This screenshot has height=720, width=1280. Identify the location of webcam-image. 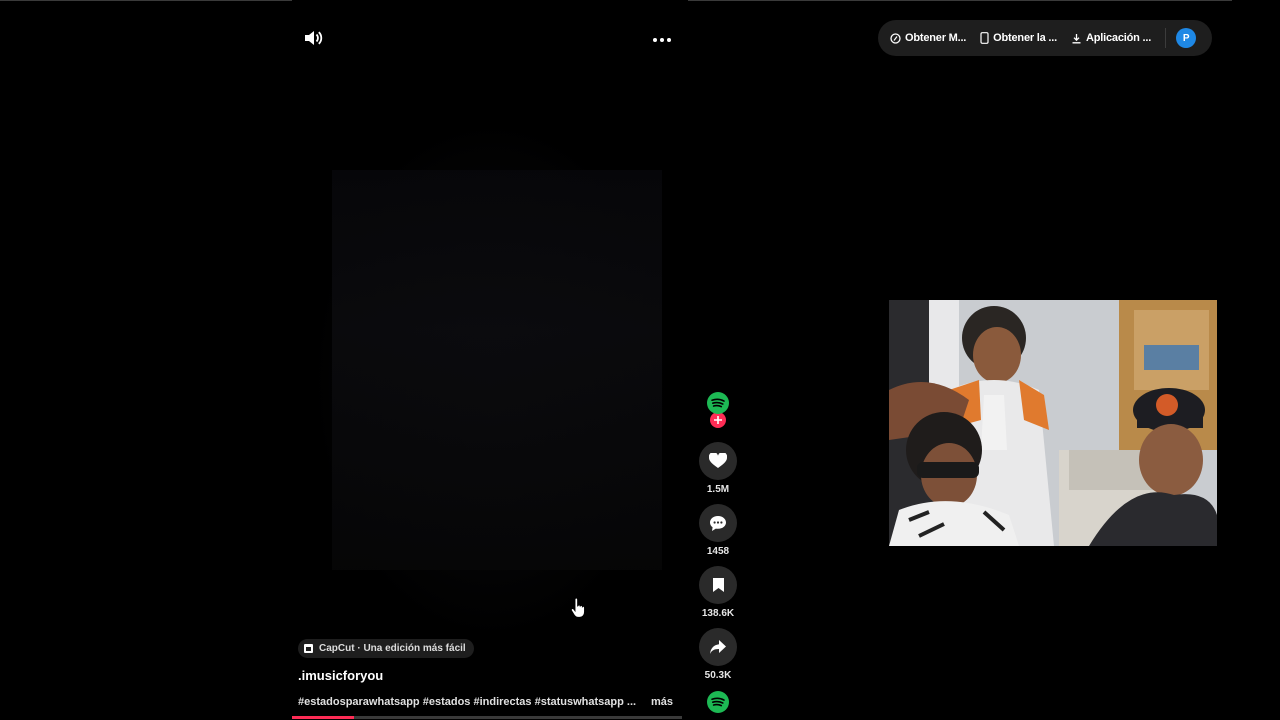
(1053, 423).